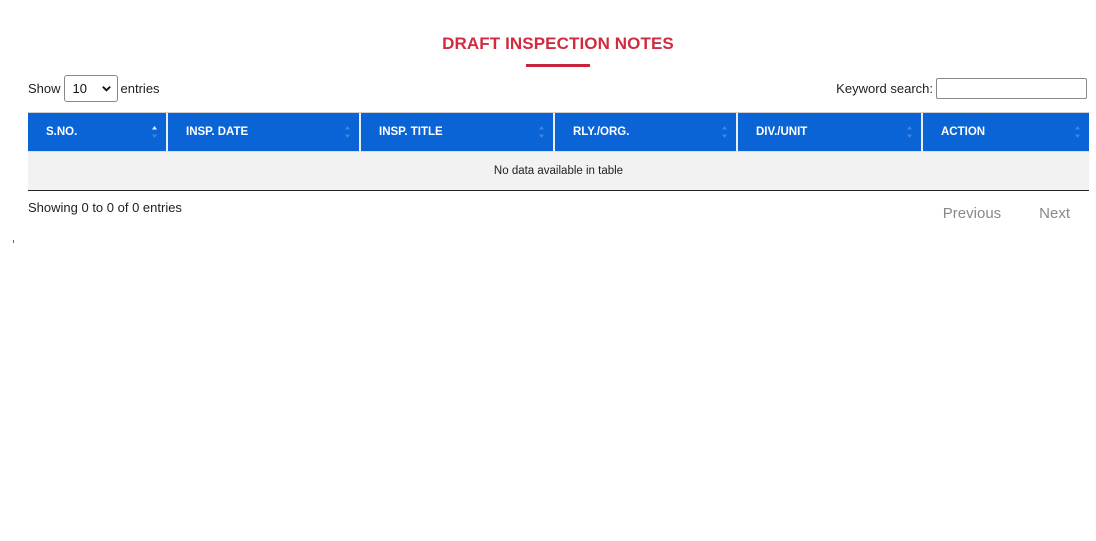  I want to click on empty-message: No data available in table, so click(558, 170).